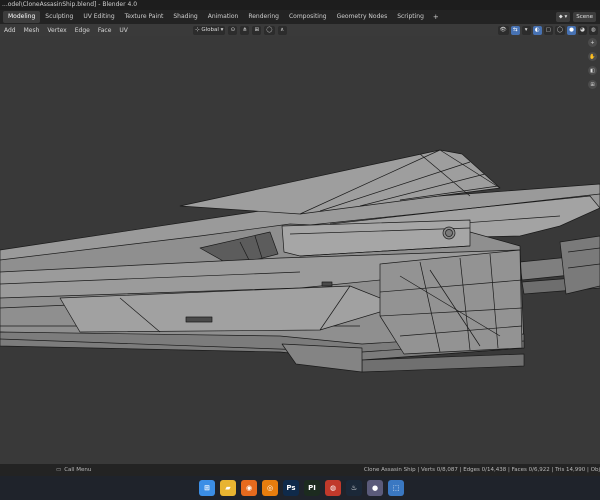  I want to click on orientation-label: Global, so click(210, 30).